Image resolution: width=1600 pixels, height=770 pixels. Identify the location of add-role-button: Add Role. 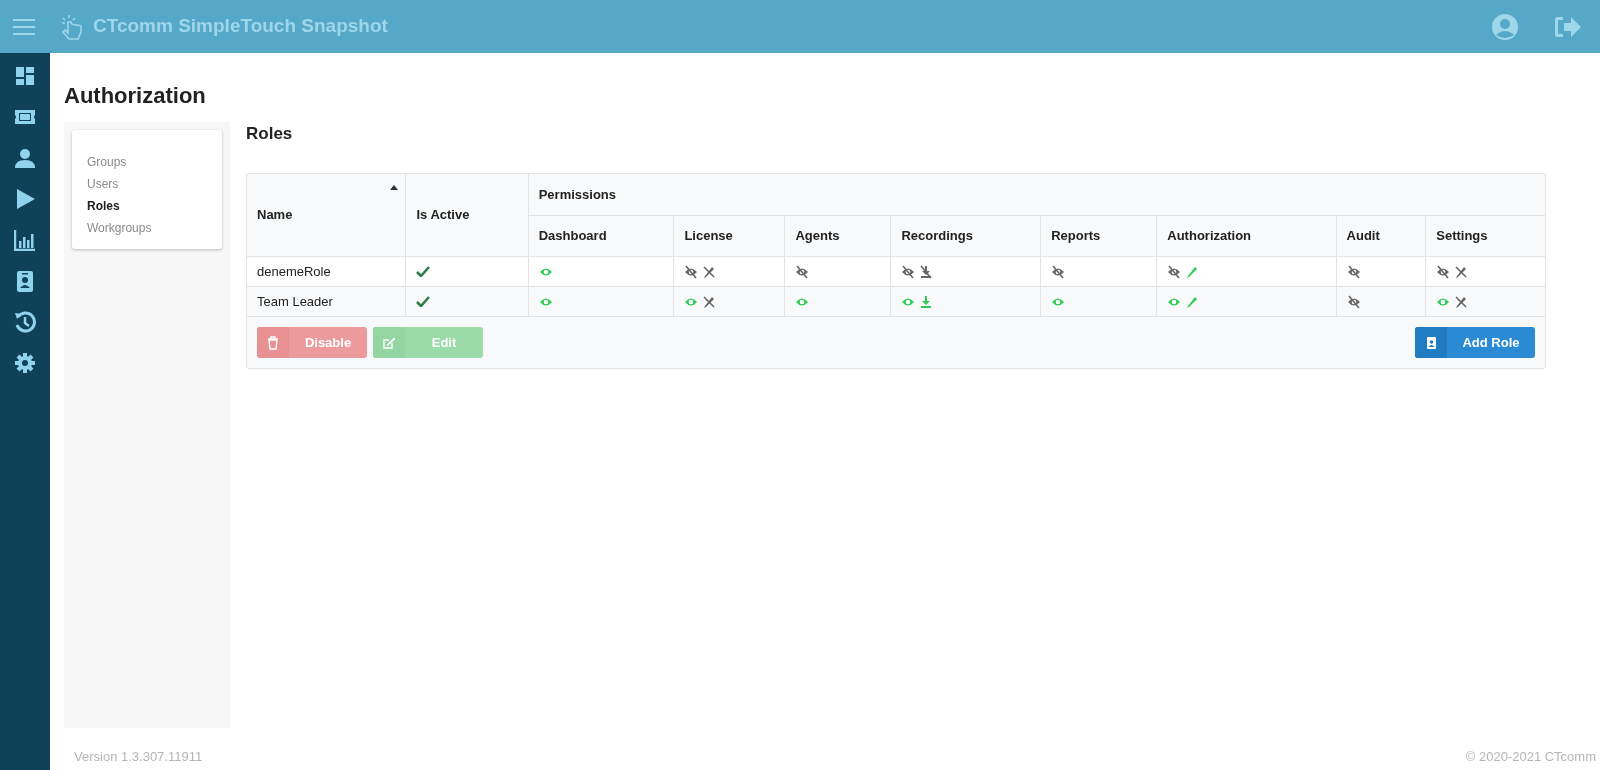
(1475, 342).